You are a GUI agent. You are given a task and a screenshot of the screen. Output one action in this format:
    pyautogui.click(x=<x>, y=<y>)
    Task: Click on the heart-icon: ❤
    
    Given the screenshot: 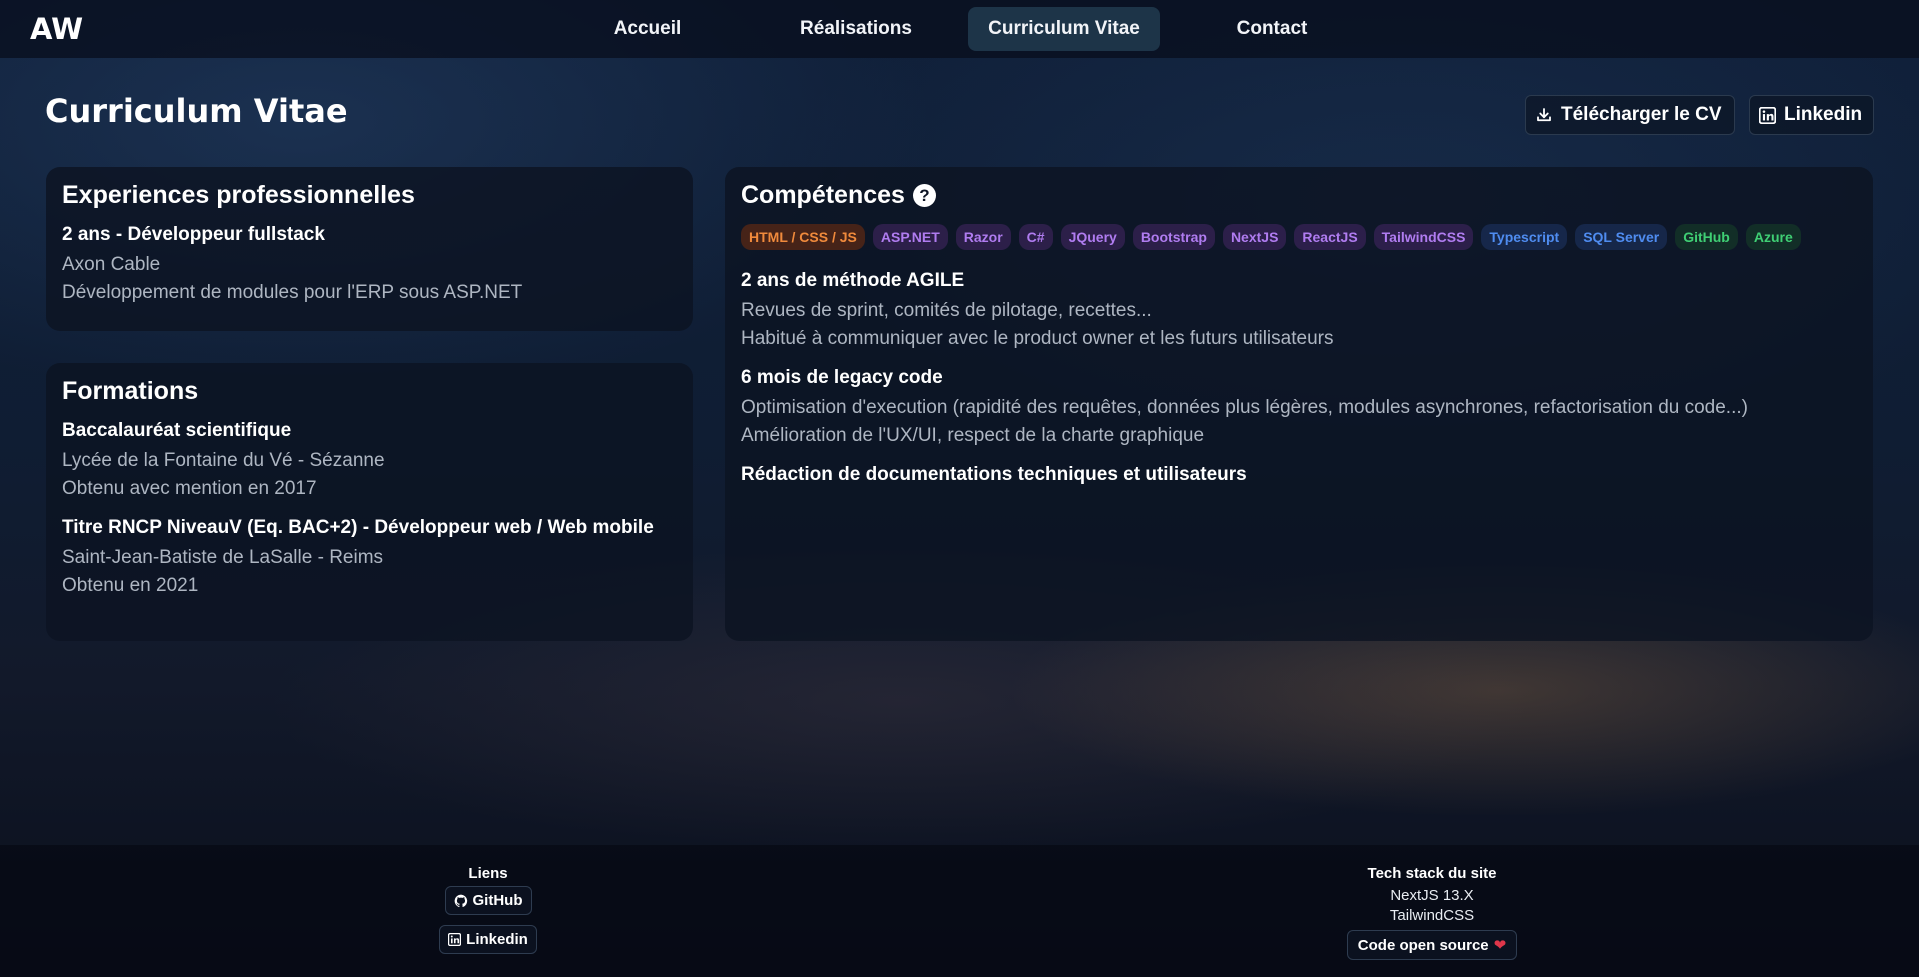 What is the action you would take?
    pyautogui.click(x=1500, y=945)
    